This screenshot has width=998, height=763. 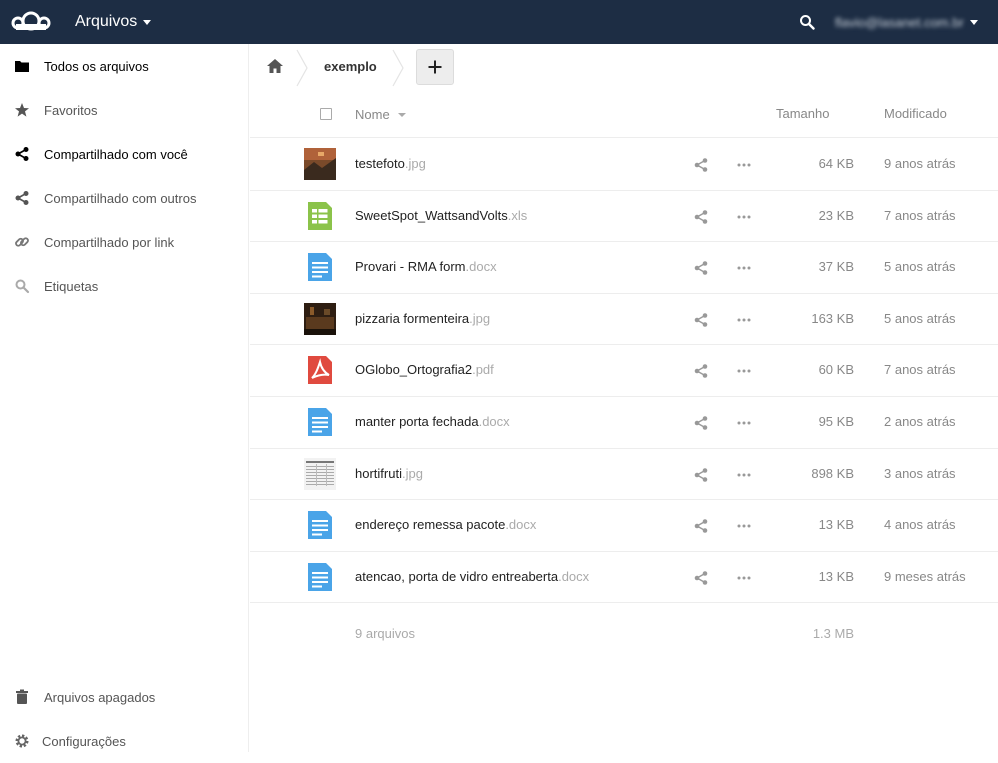 I want to click on file-name: manter porta fechada.docx, so click(x=432, y=422).